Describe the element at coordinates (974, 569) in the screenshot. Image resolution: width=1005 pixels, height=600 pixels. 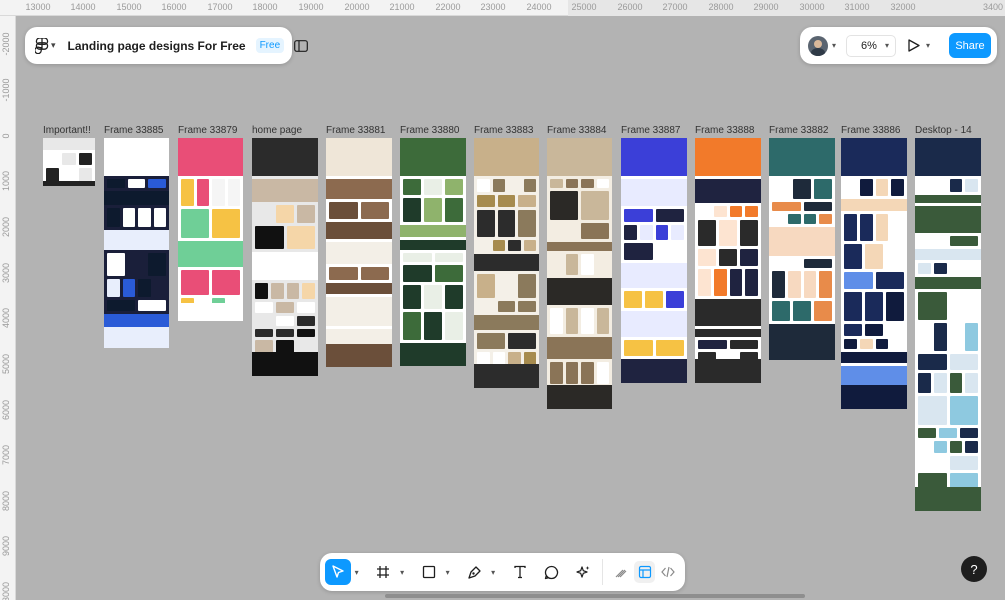
I see `help-button: ?` at that location.